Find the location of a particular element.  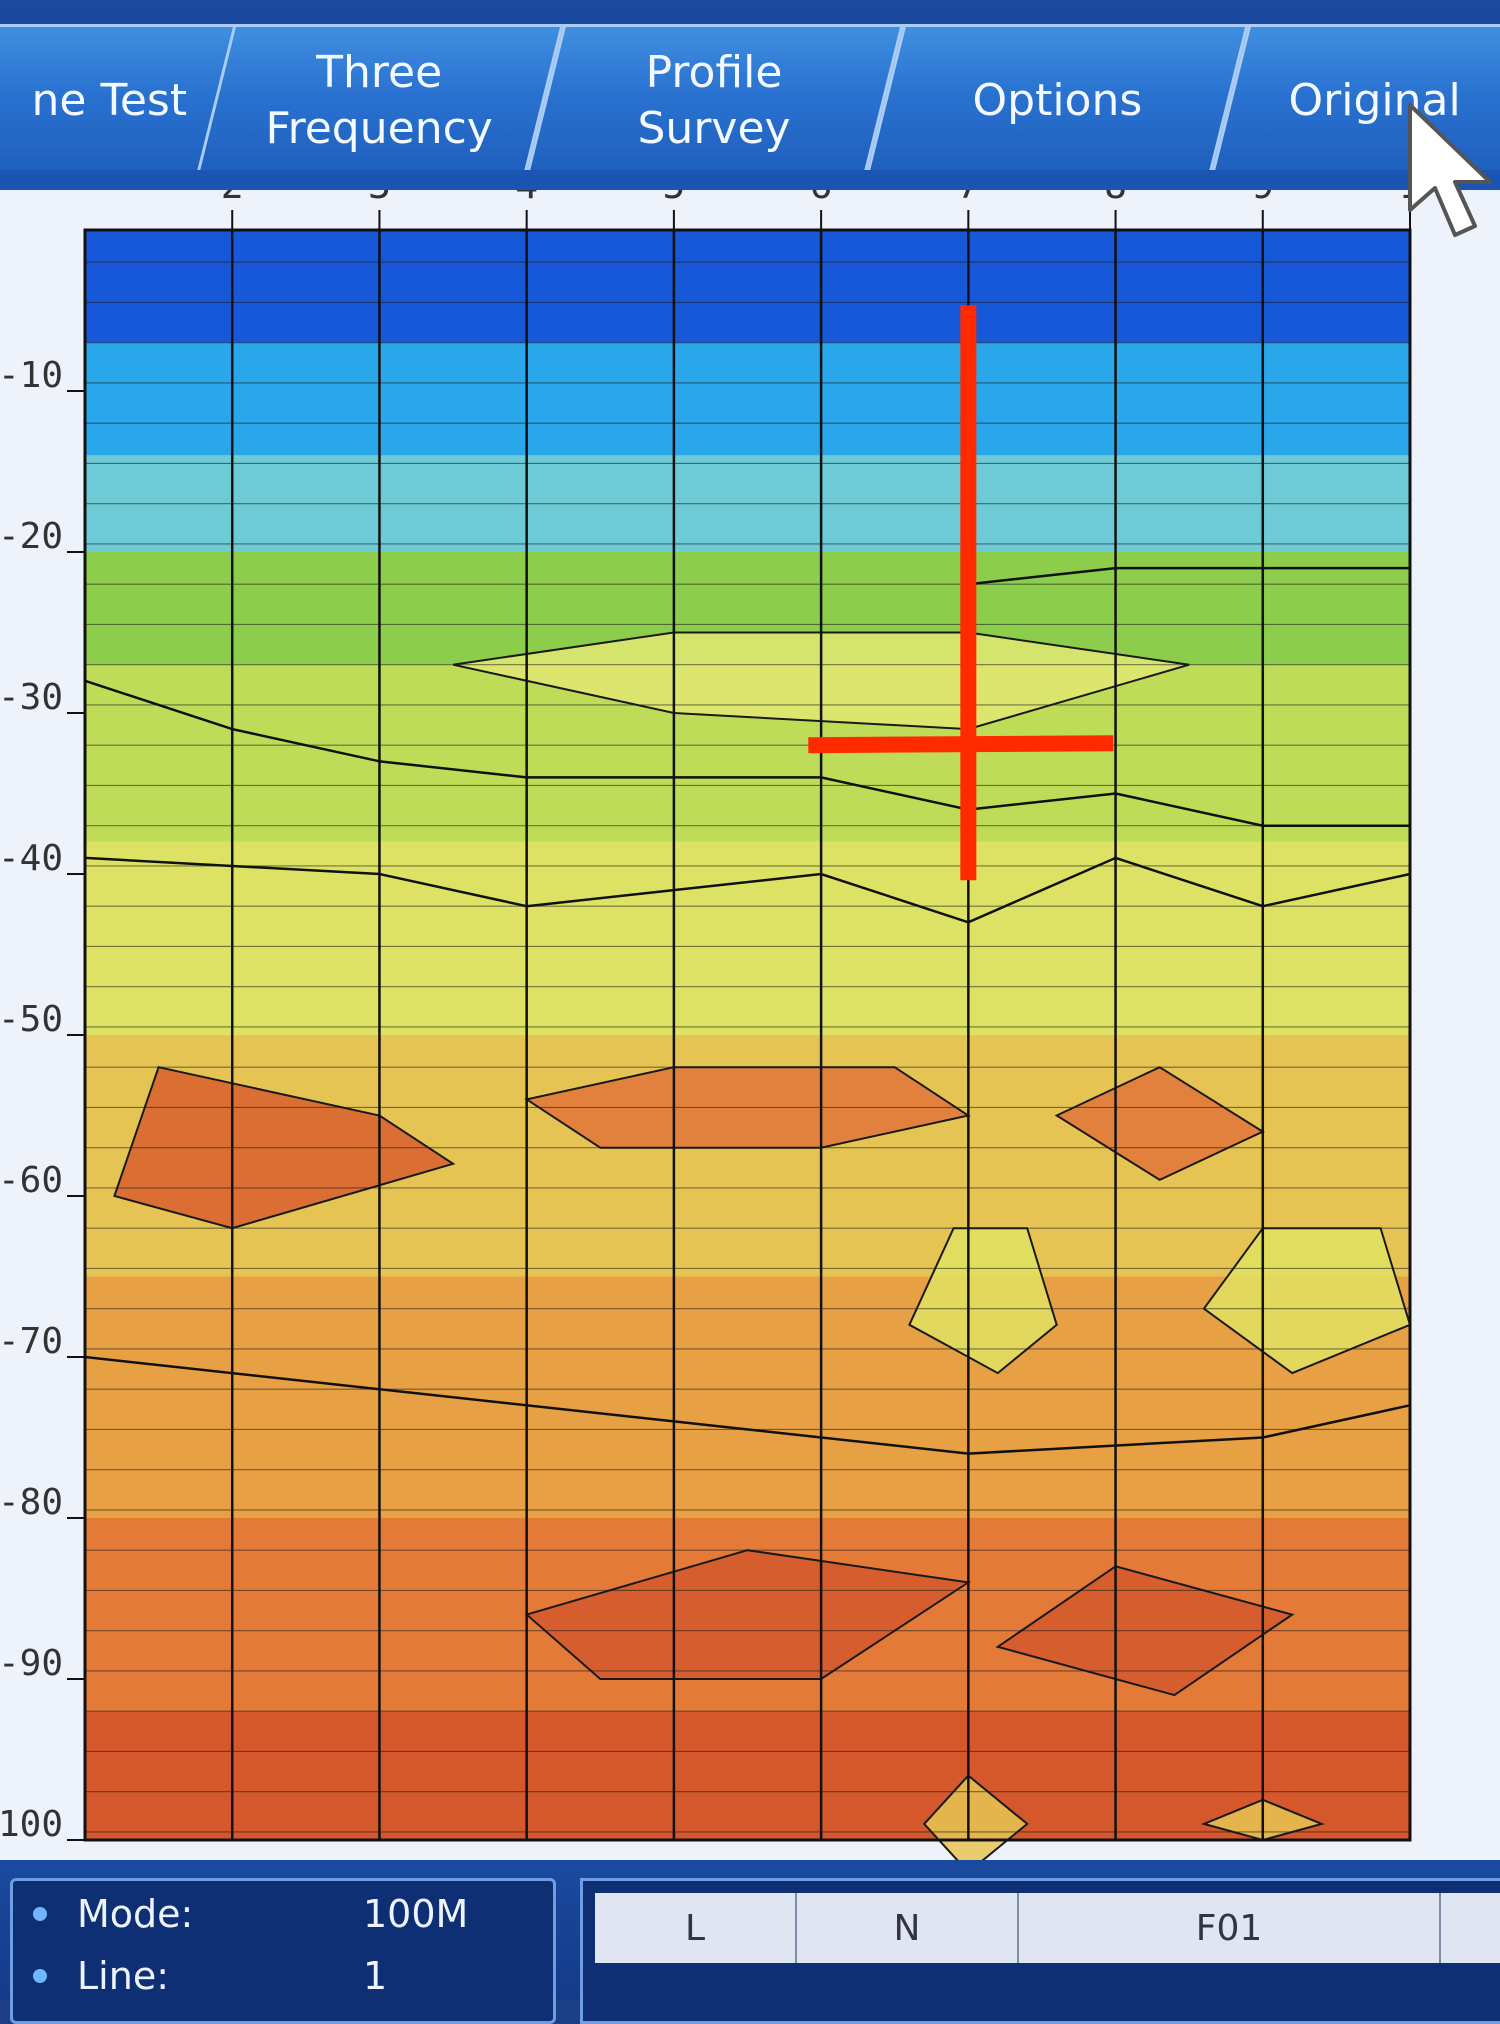

status-panel: Mode: 100M Line: 1 is located at coordinates (283, 1951).